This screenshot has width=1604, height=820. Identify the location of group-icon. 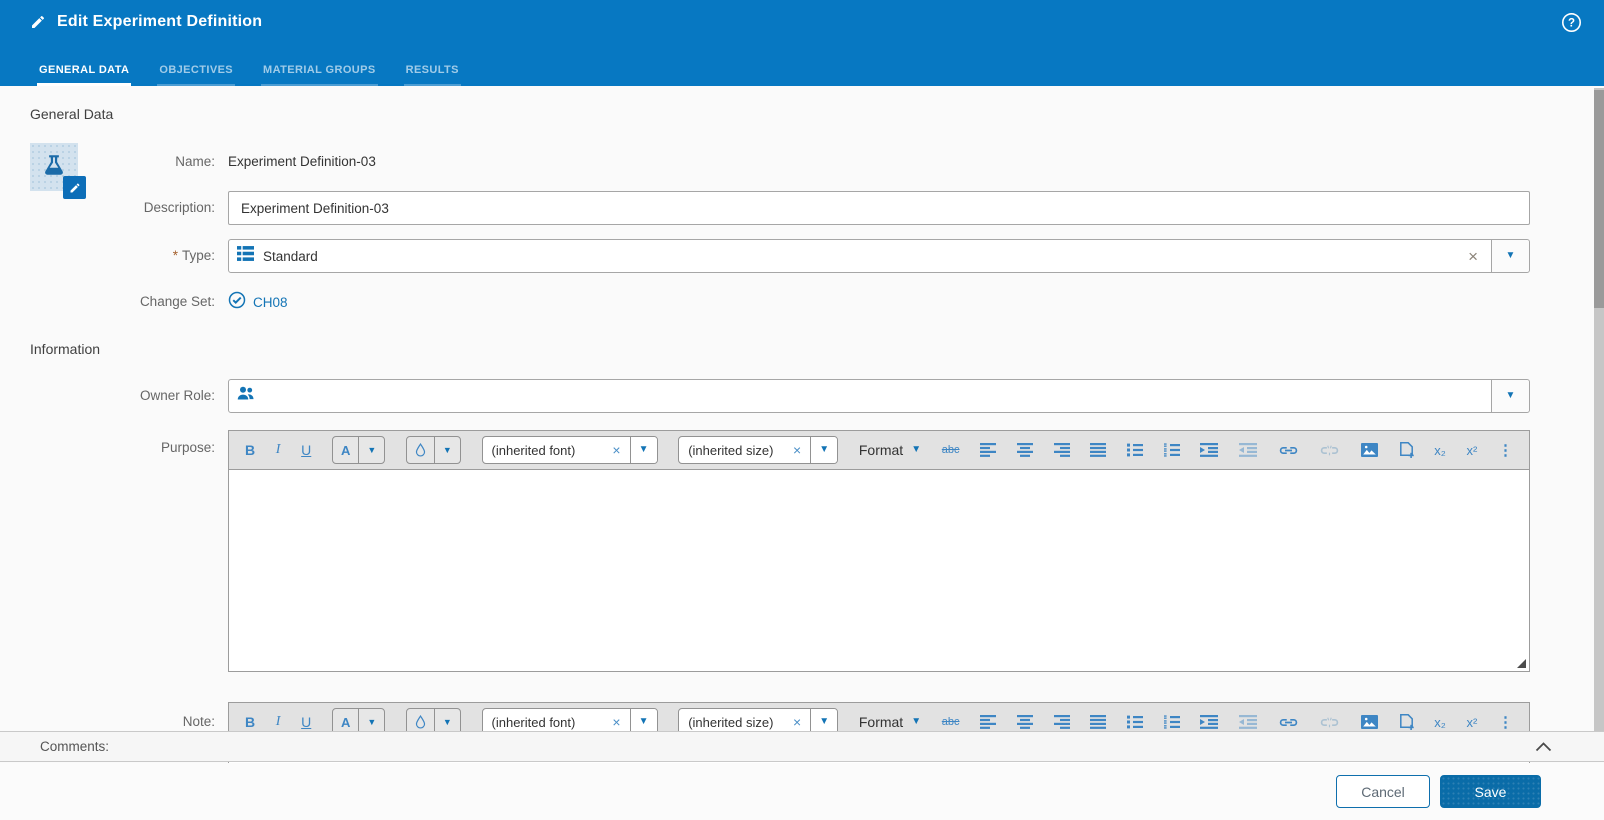
(246, 396).